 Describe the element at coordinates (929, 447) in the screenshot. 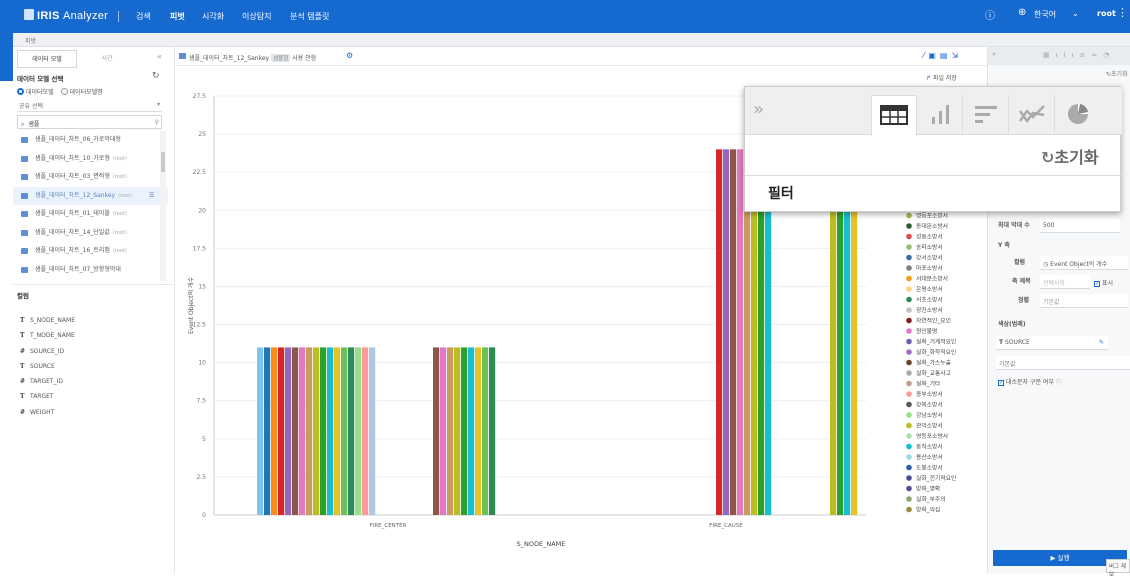

I see `legend-item: 동작소방서` at that location.